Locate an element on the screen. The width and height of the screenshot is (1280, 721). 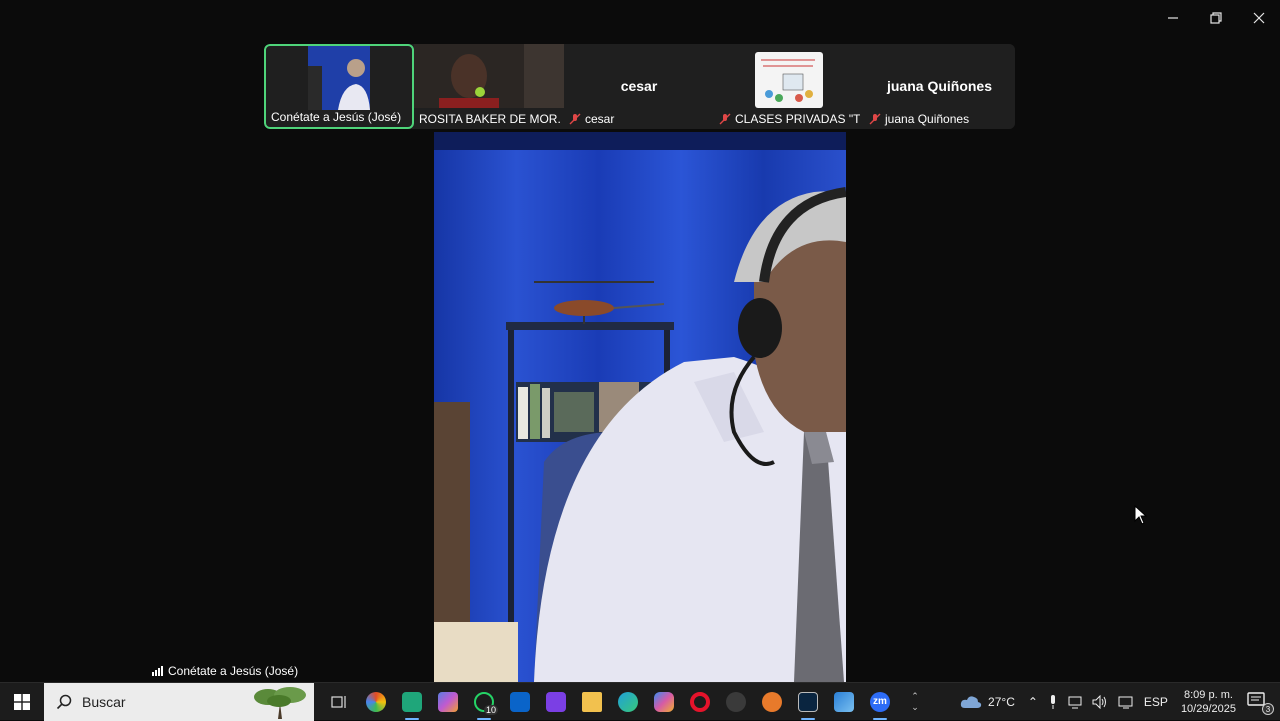
system-tray: 27°C ⌃ ESP 8:09 p. m. 10/29/2025 3 is located at coordinates (1120, 702).